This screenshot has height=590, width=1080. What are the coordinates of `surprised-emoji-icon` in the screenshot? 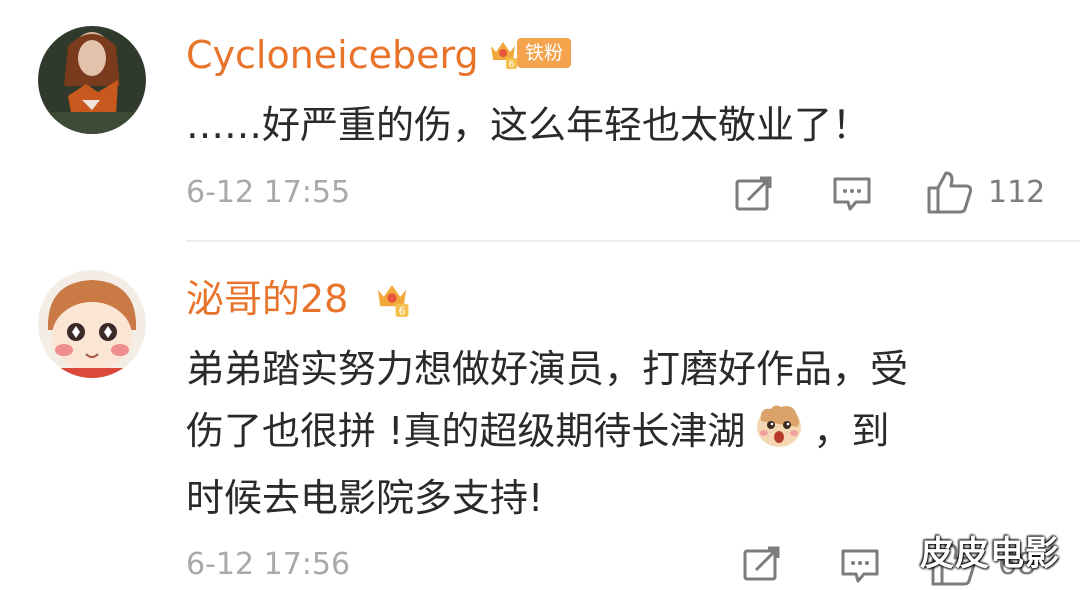 It's located at (779, 434).